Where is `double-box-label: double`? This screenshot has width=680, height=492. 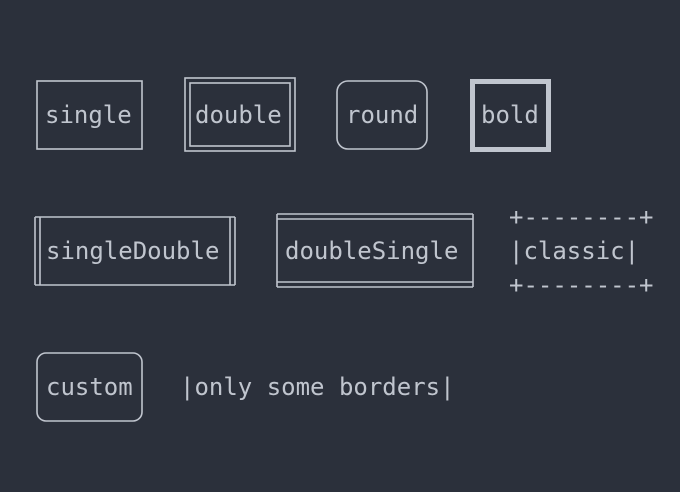
double-box-label: double is located at coordinates (238, 115).